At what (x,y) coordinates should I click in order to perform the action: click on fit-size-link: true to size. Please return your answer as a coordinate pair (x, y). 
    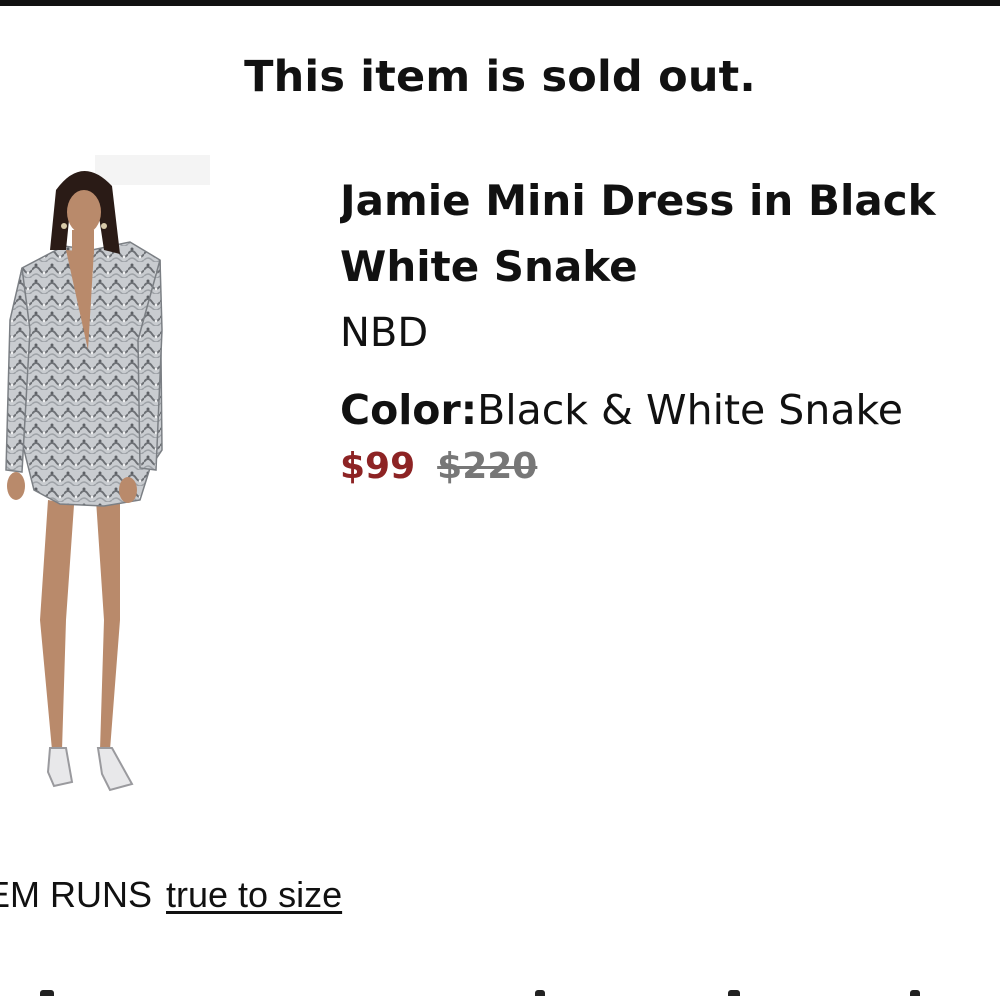
    Looking at the image, I should click on (254, 894).